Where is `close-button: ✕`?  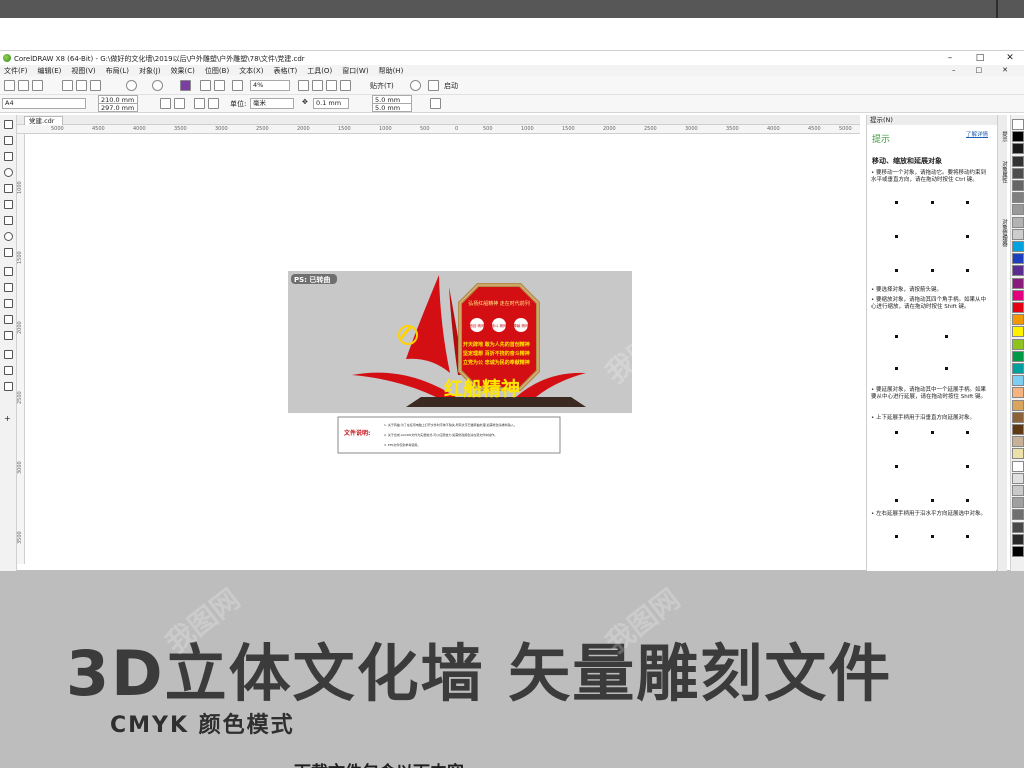 close-button: ✕ is located at coordinates (1010, 58).